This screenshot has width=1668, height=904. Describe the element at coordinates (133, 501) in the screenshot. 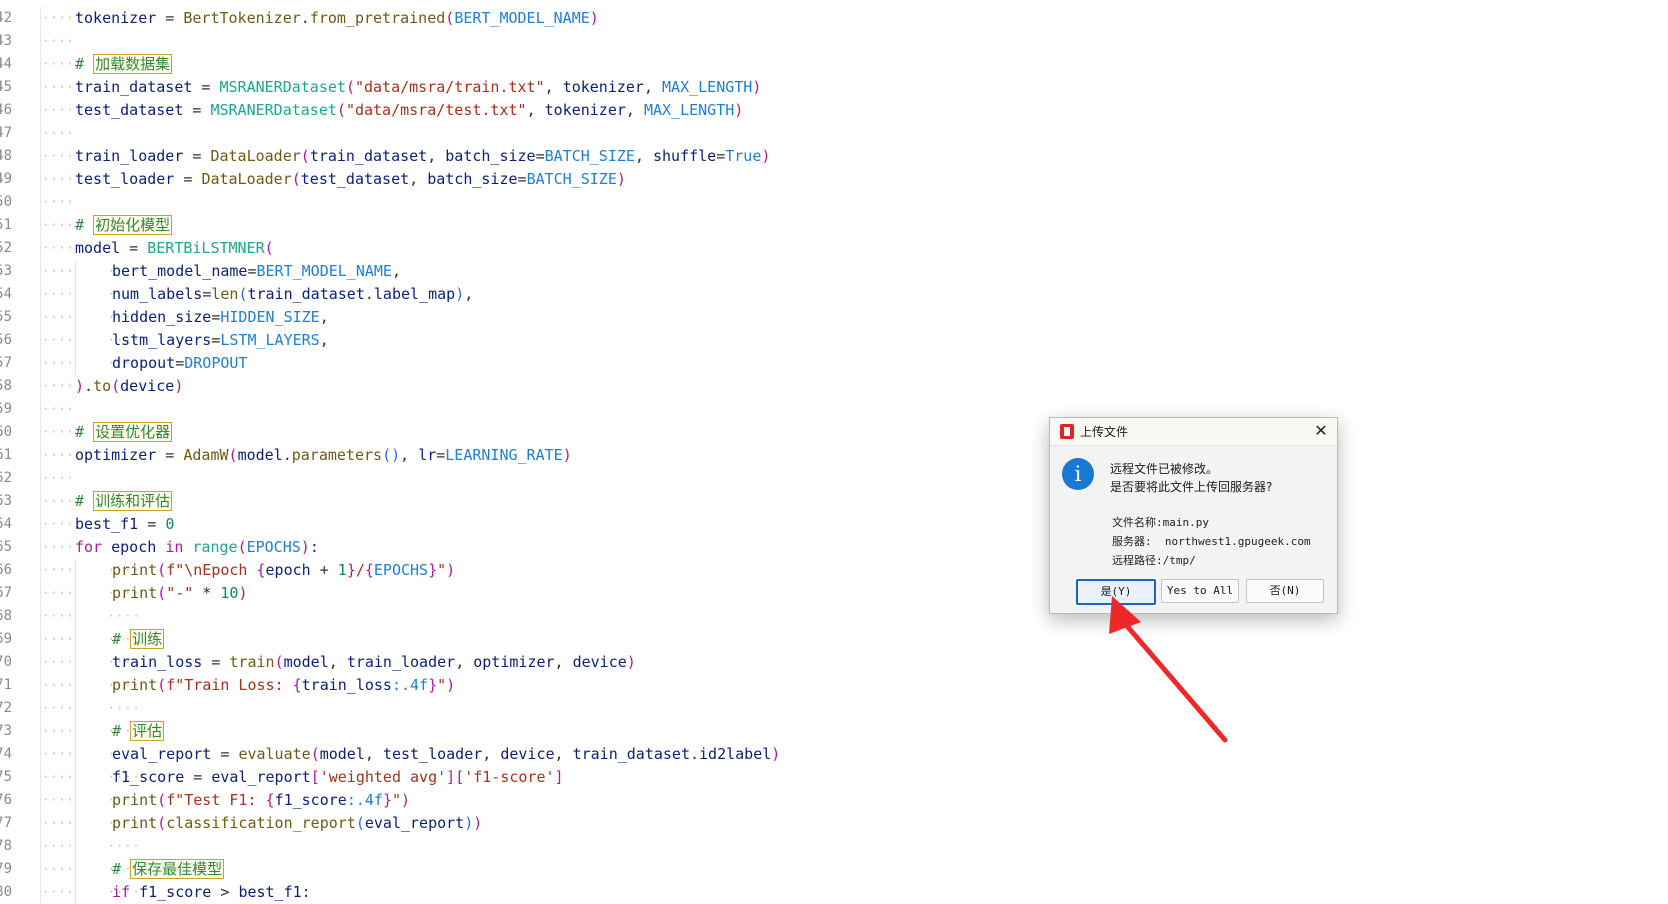

I see `code-token: 训练和评估` at that location.